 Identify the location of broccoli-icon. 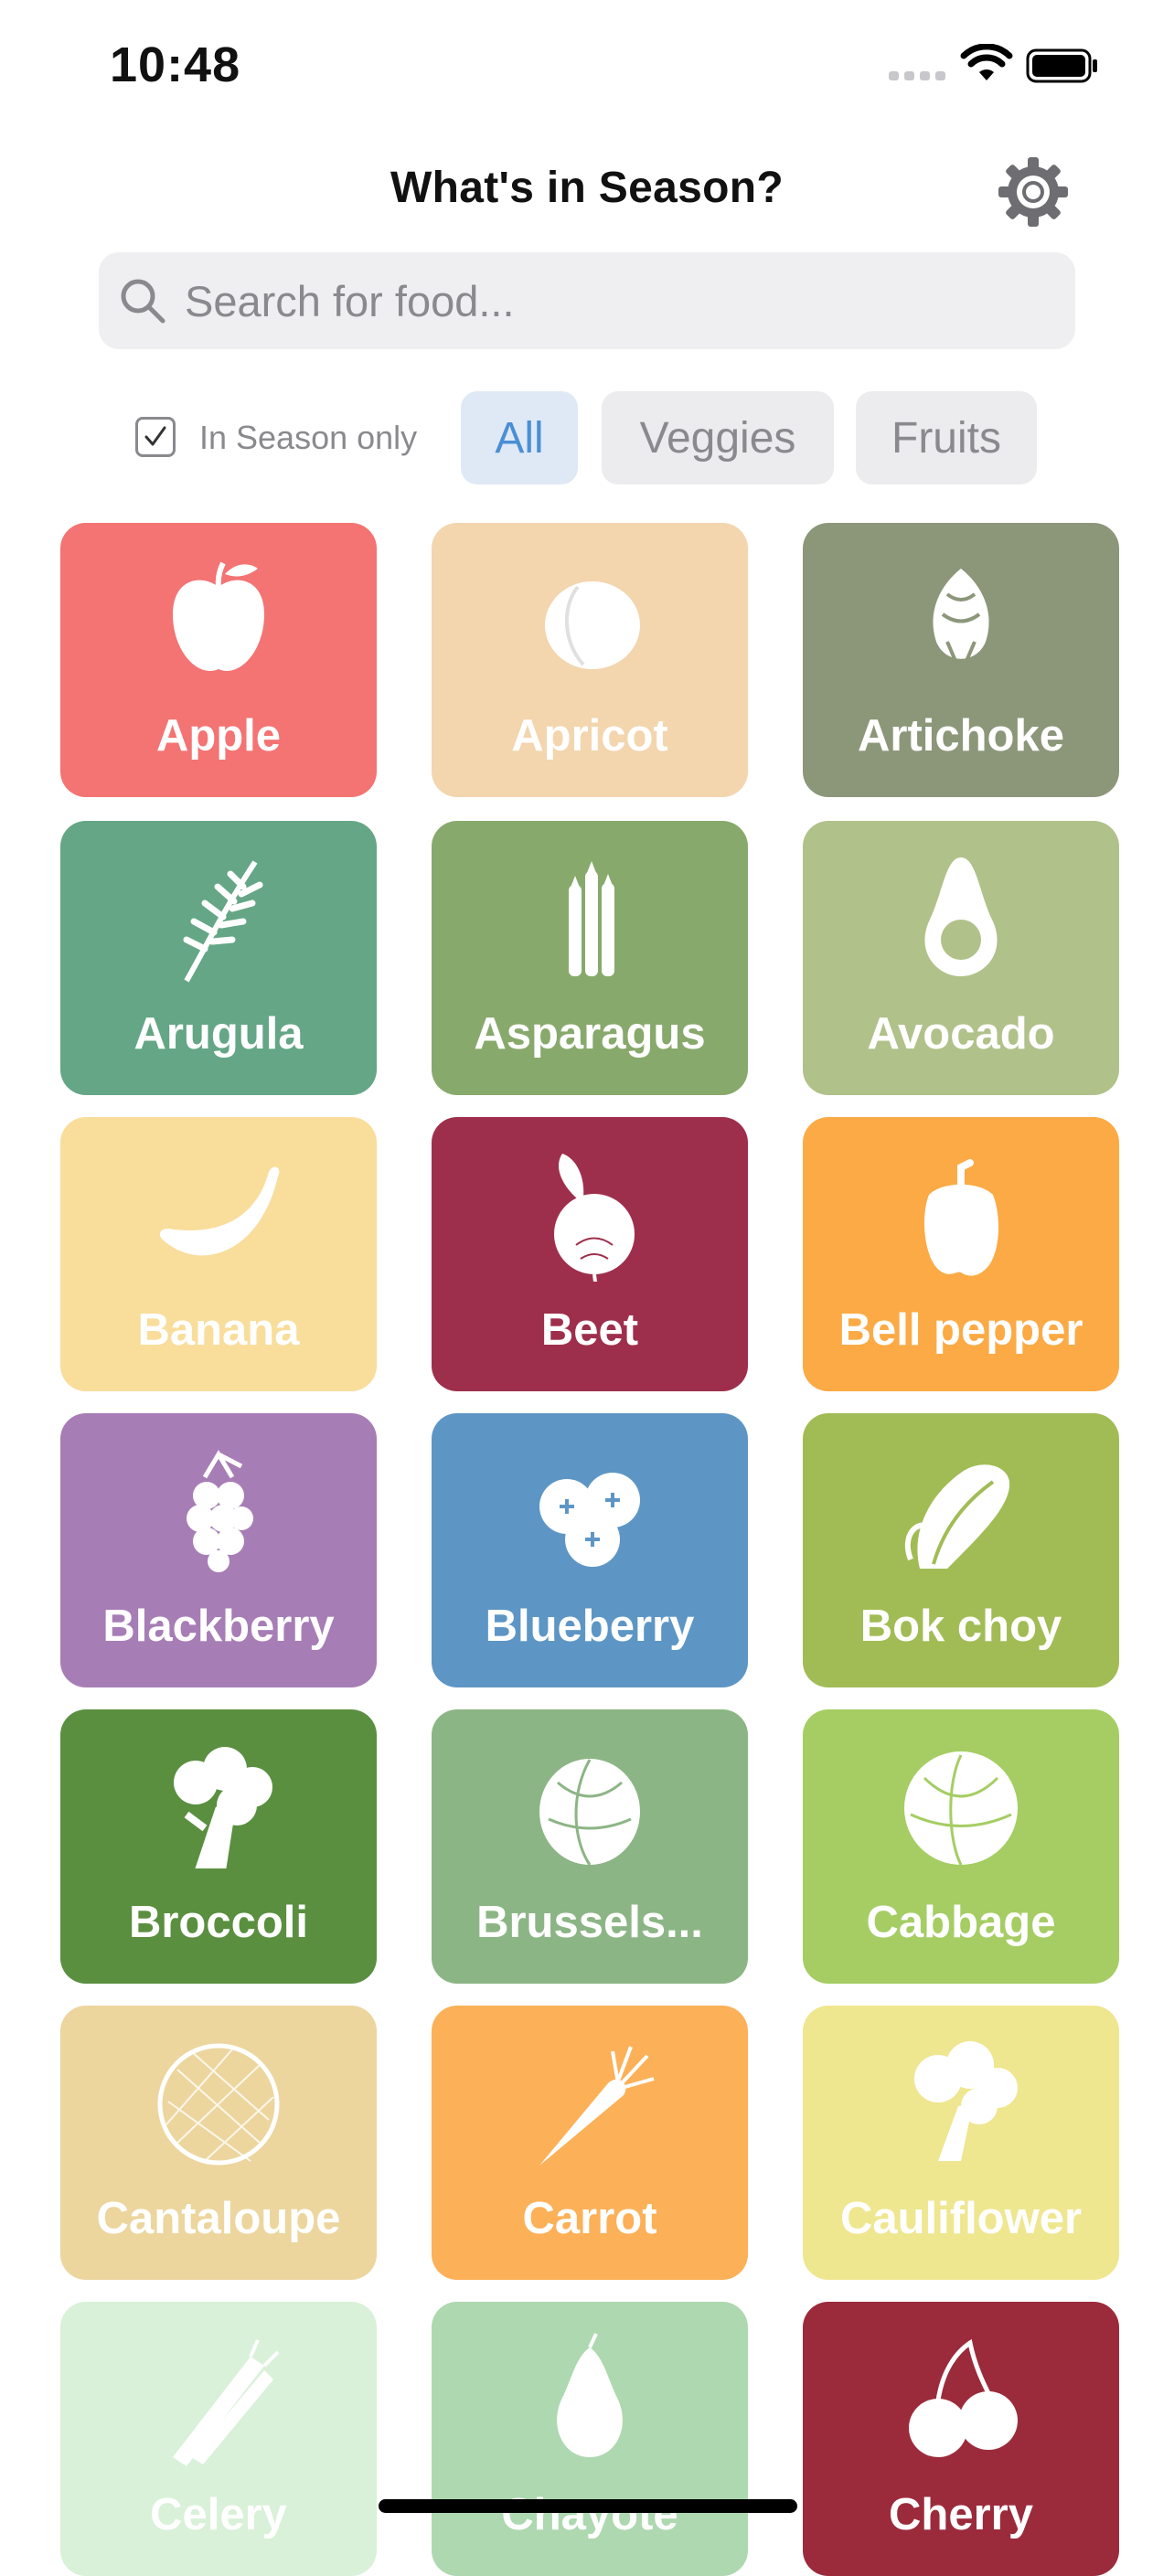
(223, 1807).